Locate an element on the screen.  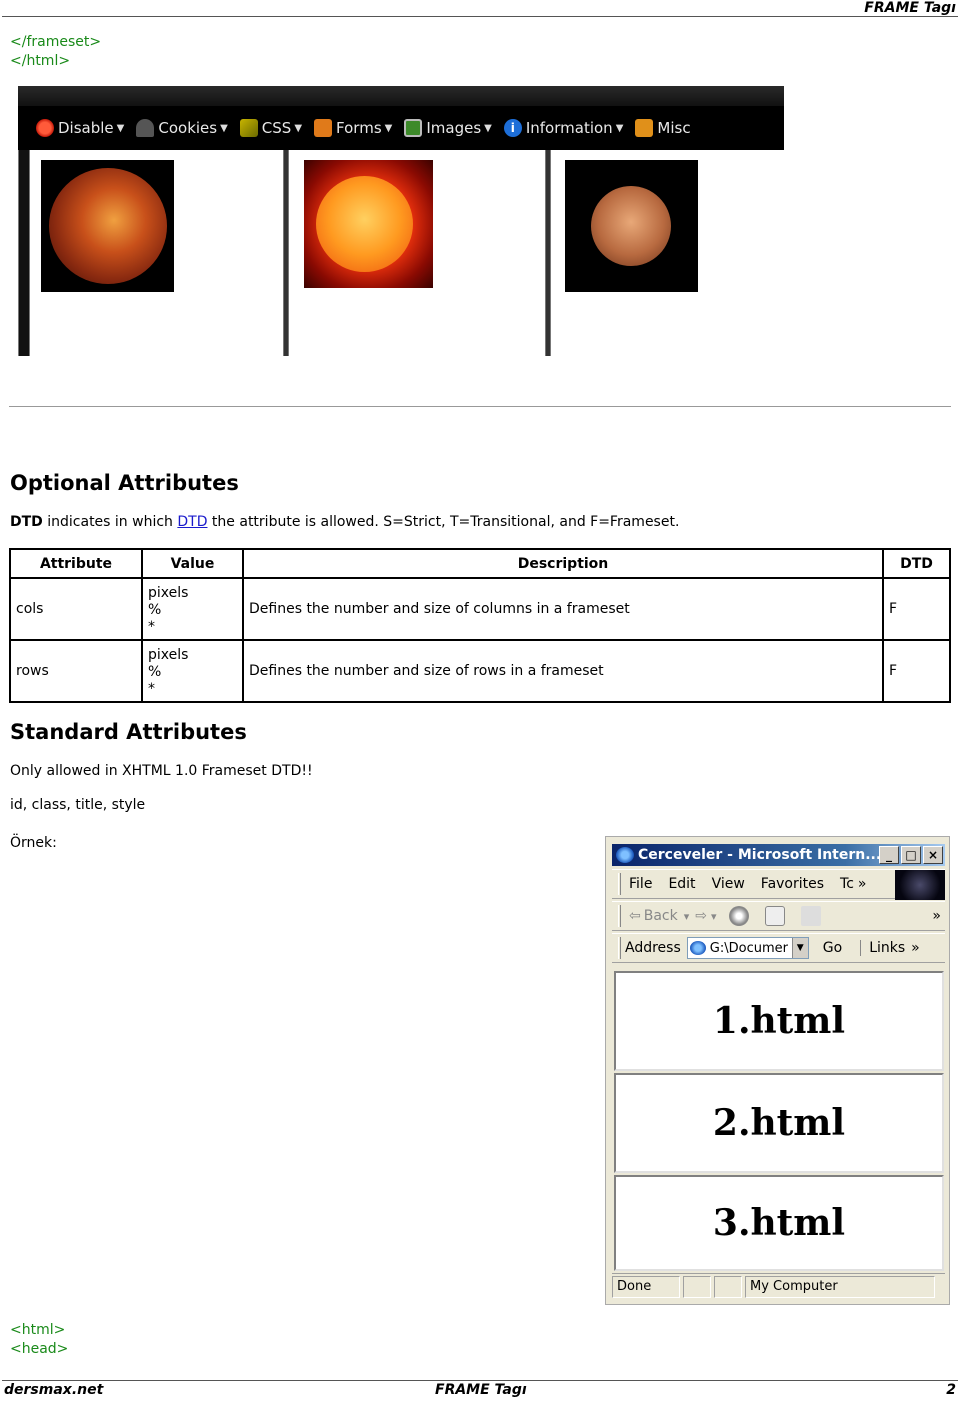
code-line: <html> is located at coordinates (38, 1330).